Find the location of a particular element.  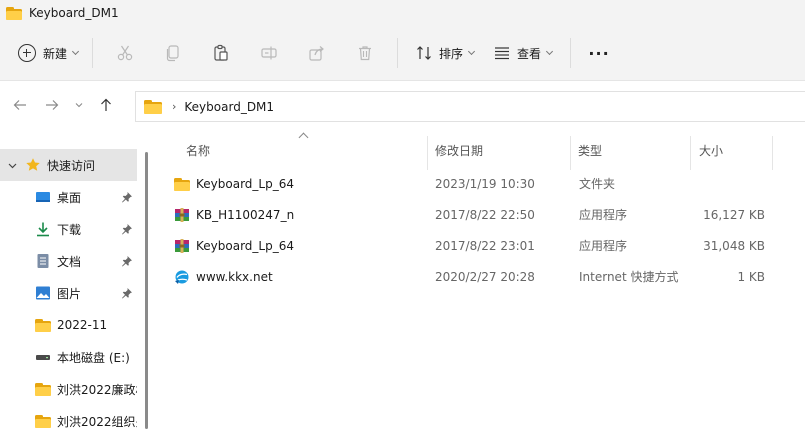

sidebar-item-documents: 文档 is located at coordinates (68, 261).